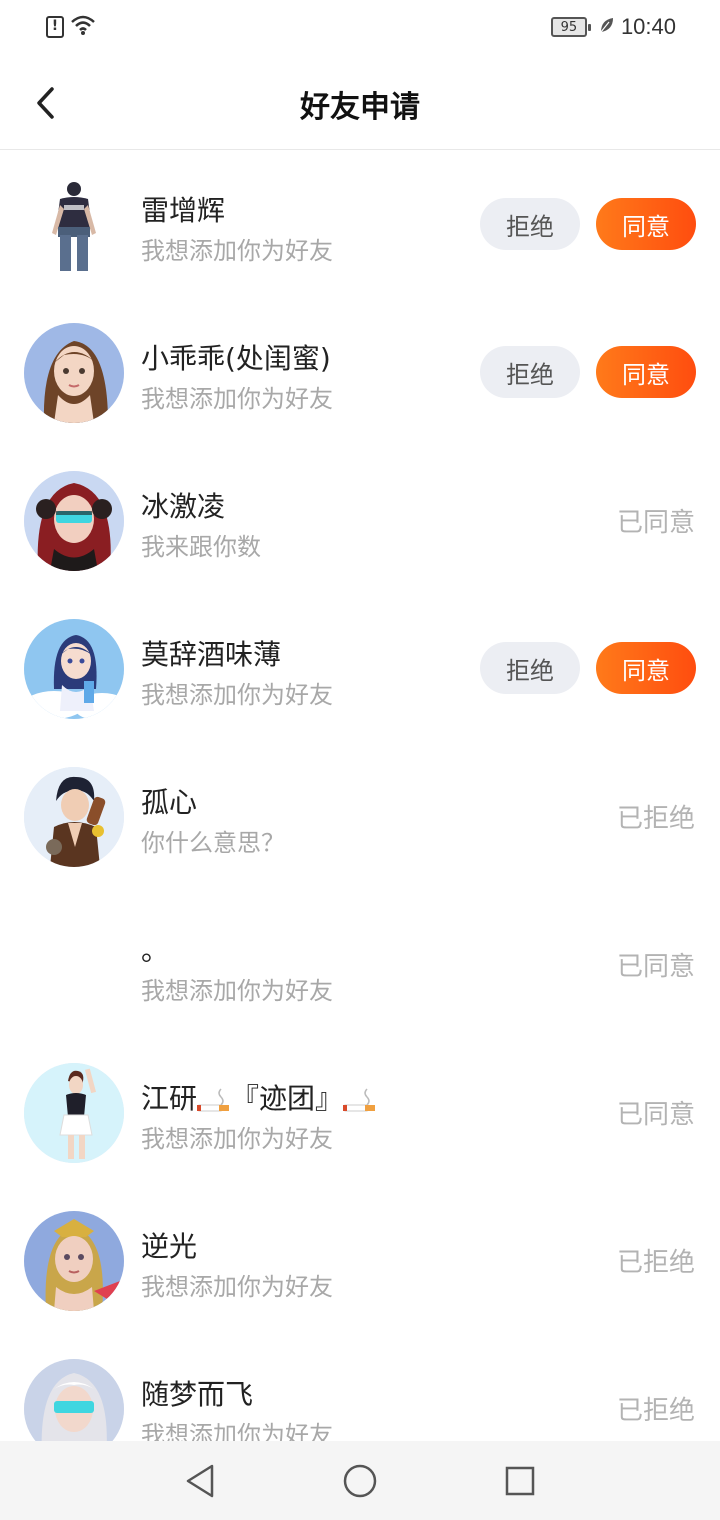 The height and width of the screenshot is (1520, 720). Describe the element at coordinates (200, 1481) in the screenshot. I see `triangle-back-icon` at that location.